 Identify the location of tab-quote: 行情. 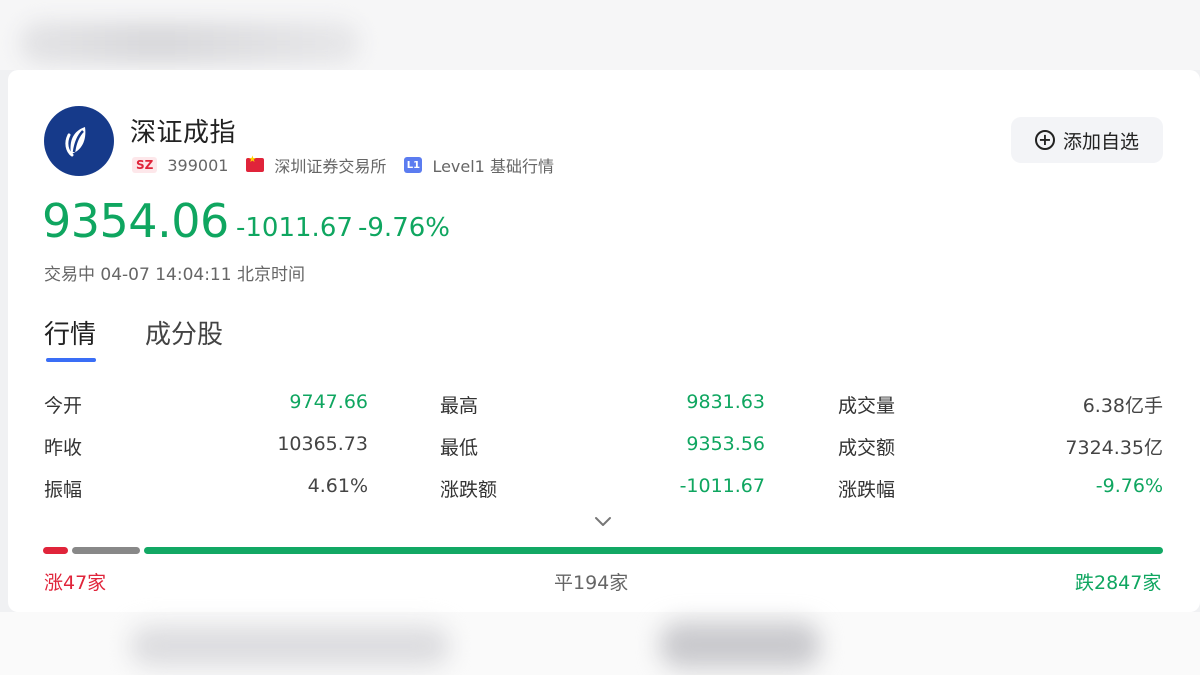
(70, 332).